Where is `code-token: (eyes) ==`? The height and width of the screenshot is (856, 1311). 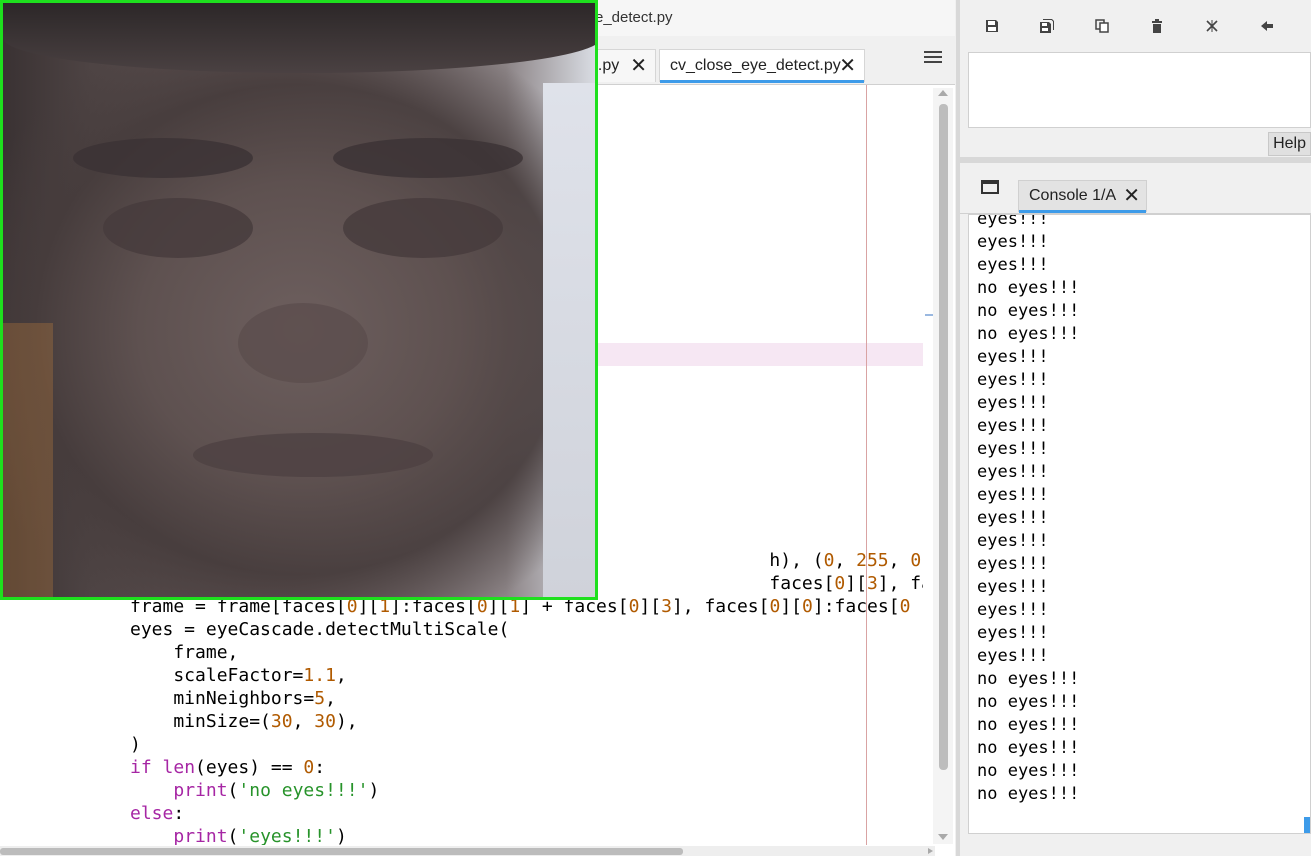
code-token: (eyes) == is located at coordinates (249, 767).